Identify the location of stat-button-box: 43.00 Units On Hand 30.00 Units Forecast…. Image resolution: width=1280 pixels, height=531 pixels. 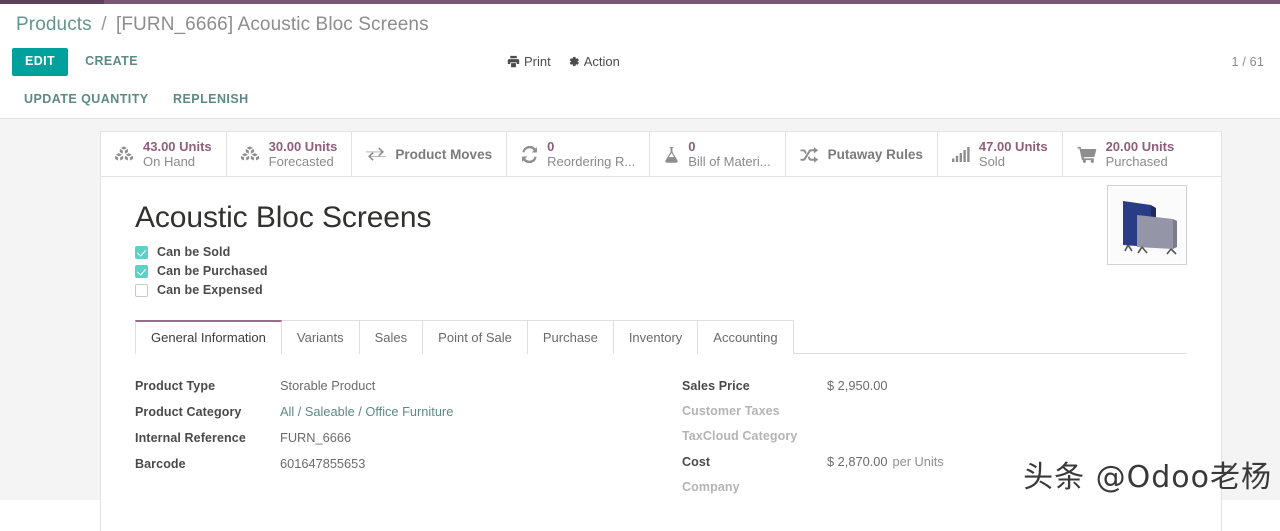
(661, 154).